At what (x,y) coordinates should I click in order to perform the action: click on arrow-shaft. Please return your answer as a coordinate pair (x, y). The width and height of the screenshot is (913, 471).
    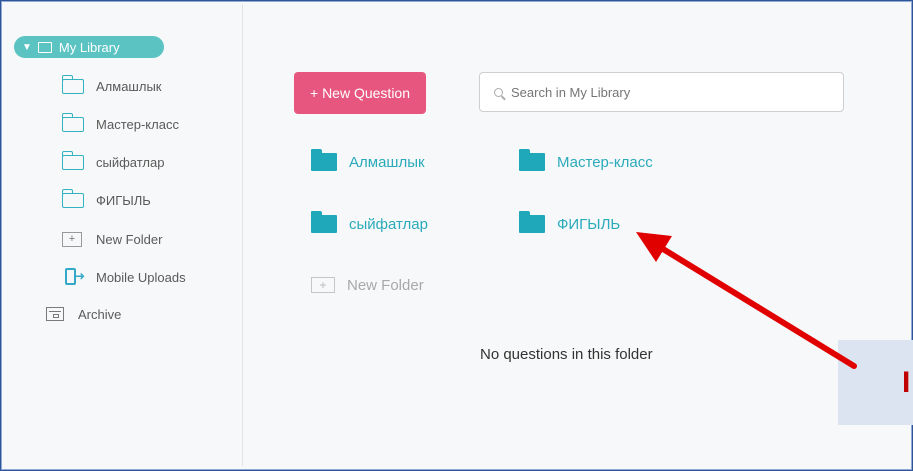
    Looking at the image, I should click on (752, 303).